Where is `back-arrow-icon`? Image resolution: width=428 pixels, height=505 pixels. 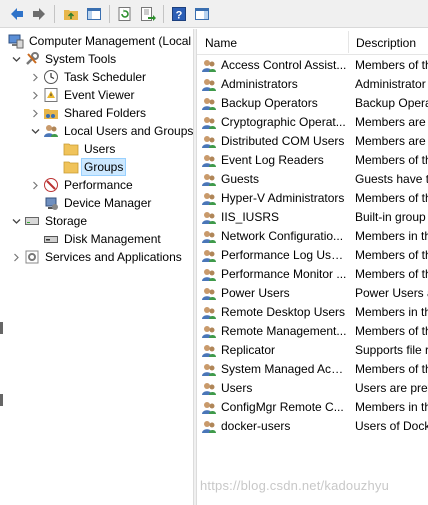
back-arrow-icon is located at coordinates (17, 14).